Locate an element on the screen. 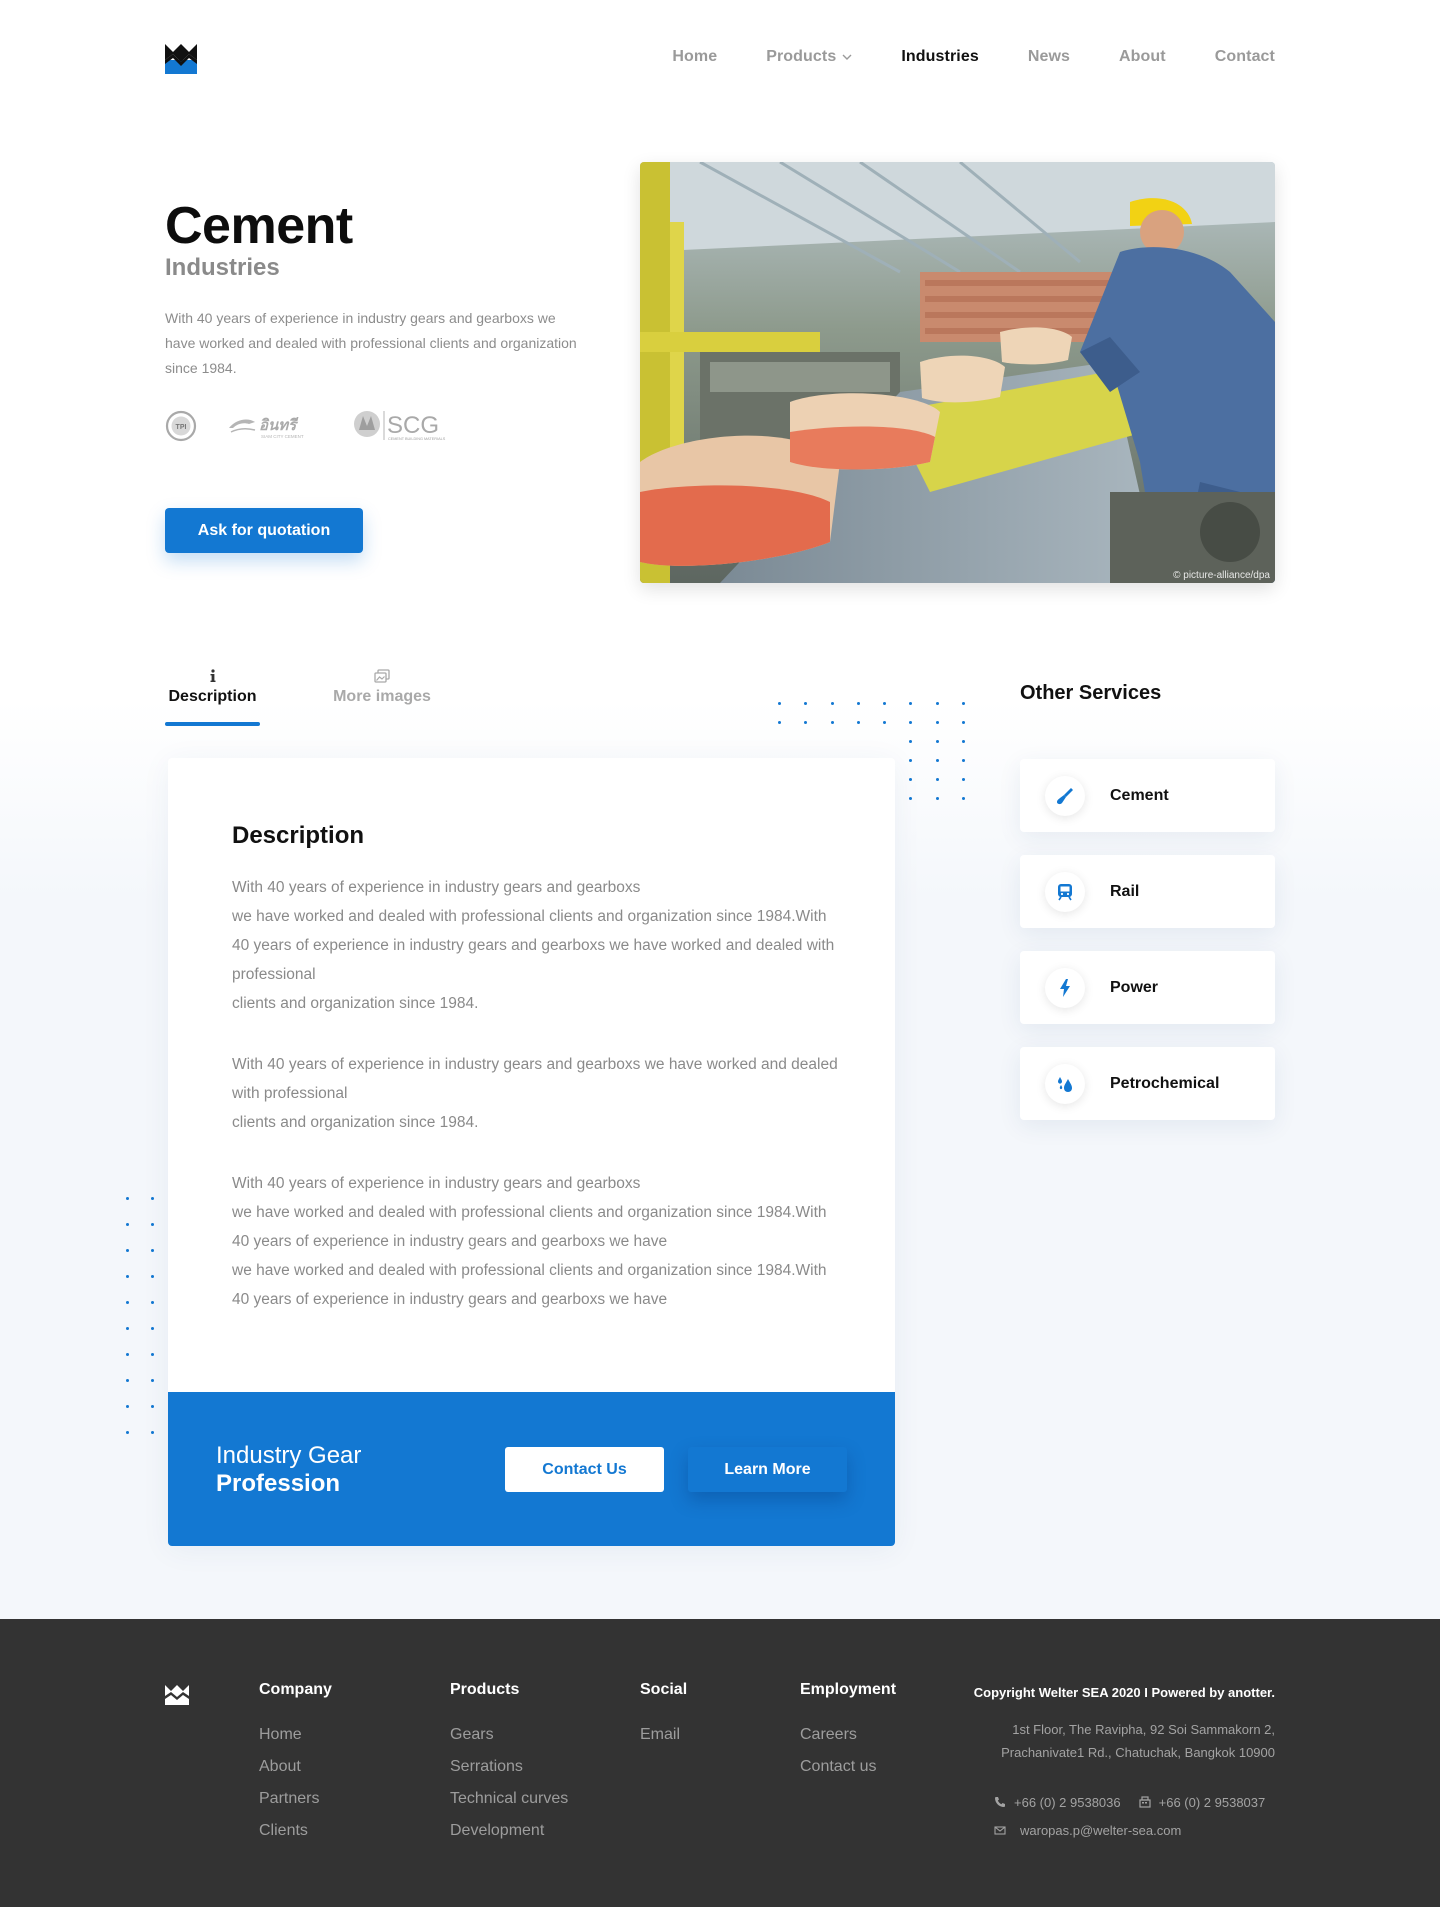  chevron-down-icon is located at coordinates (847, 57).